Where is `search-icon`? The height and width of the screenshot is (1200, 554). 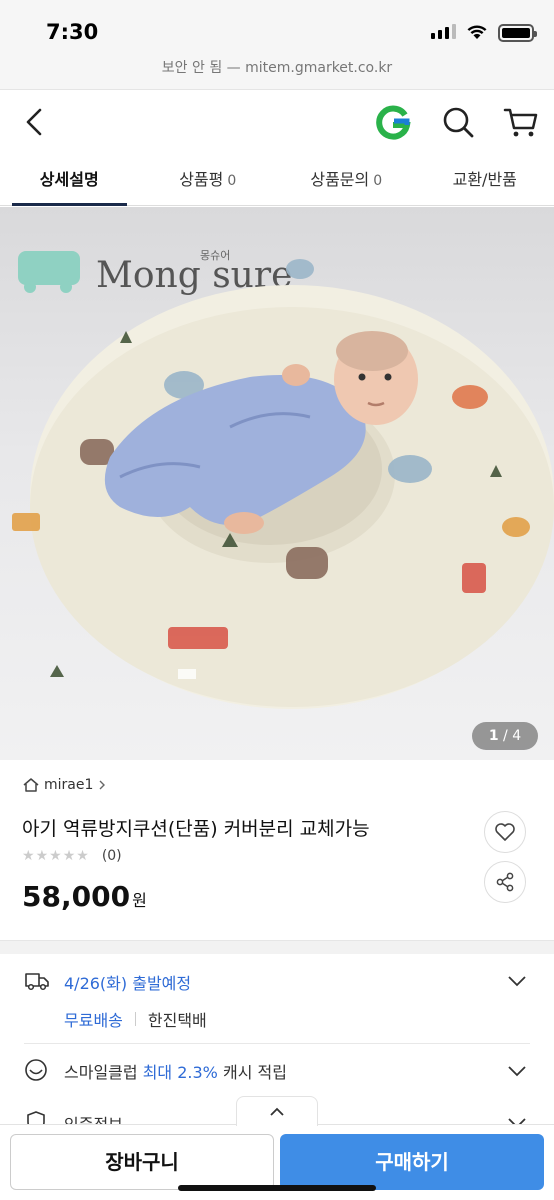
search-icon is located at coordinates (458, 122).